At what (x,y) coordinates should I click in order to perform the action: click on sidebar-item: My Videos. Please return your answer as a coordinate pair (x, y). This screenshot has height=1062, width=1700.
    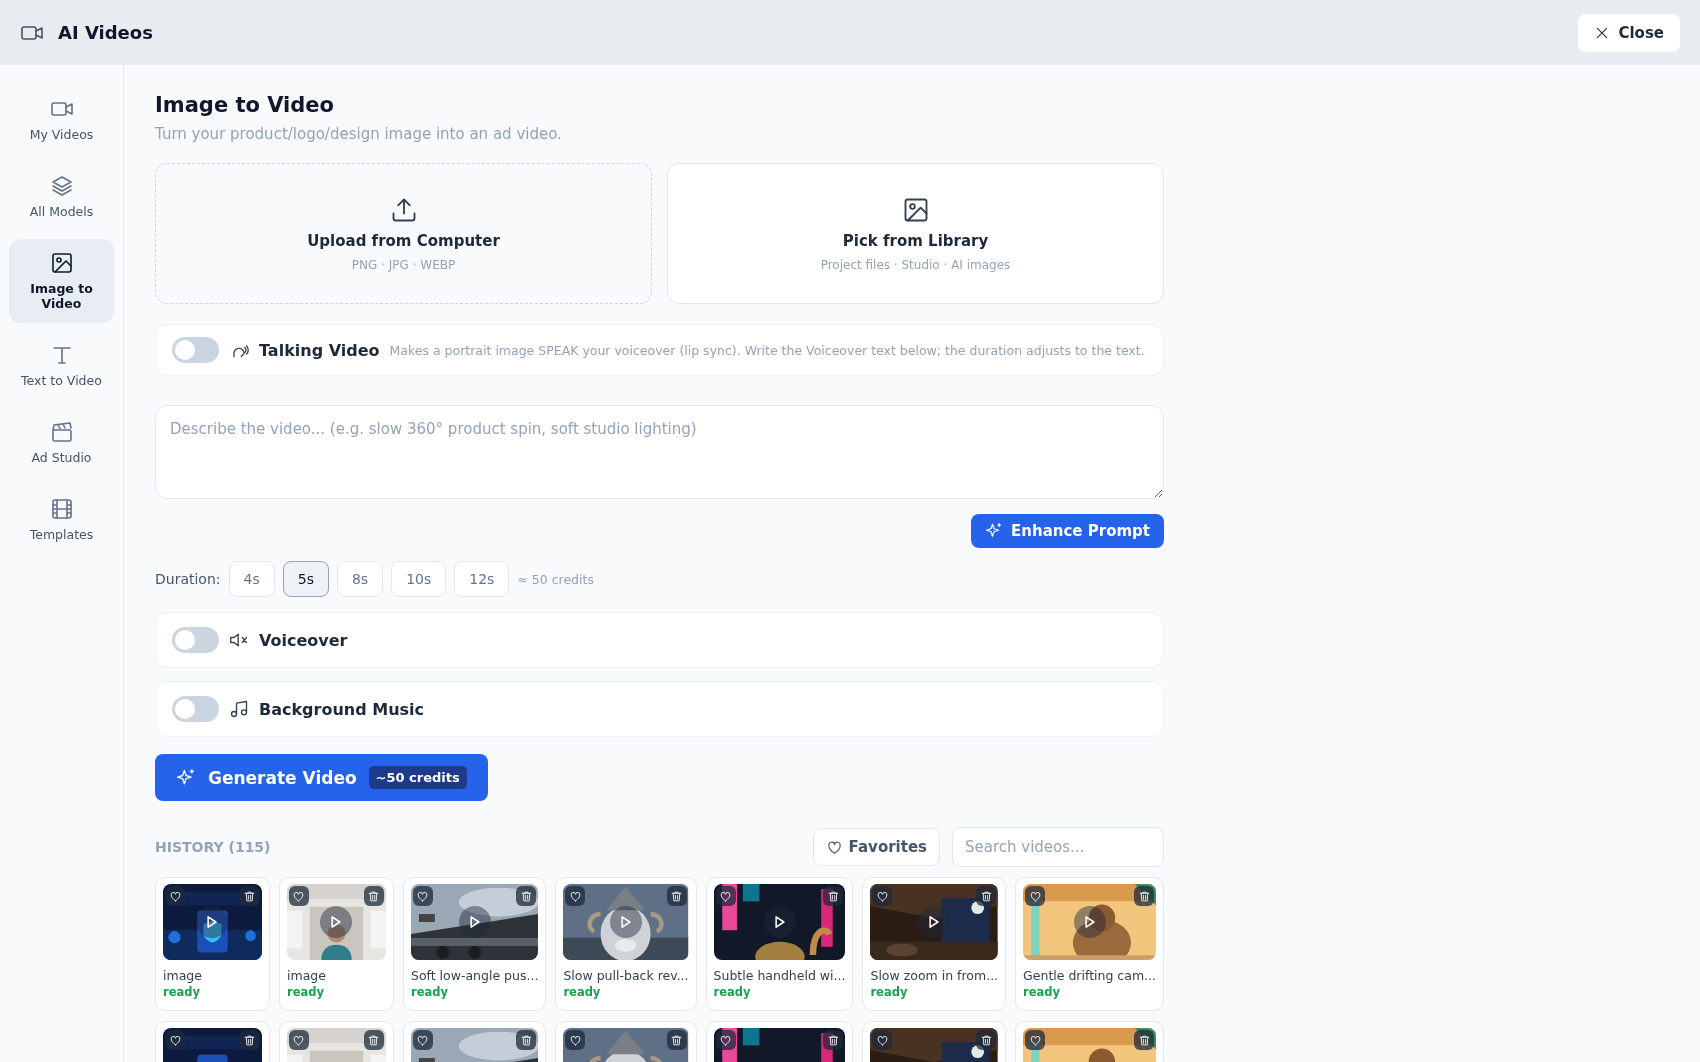
    Looking at the image, I should click on (61, 119).